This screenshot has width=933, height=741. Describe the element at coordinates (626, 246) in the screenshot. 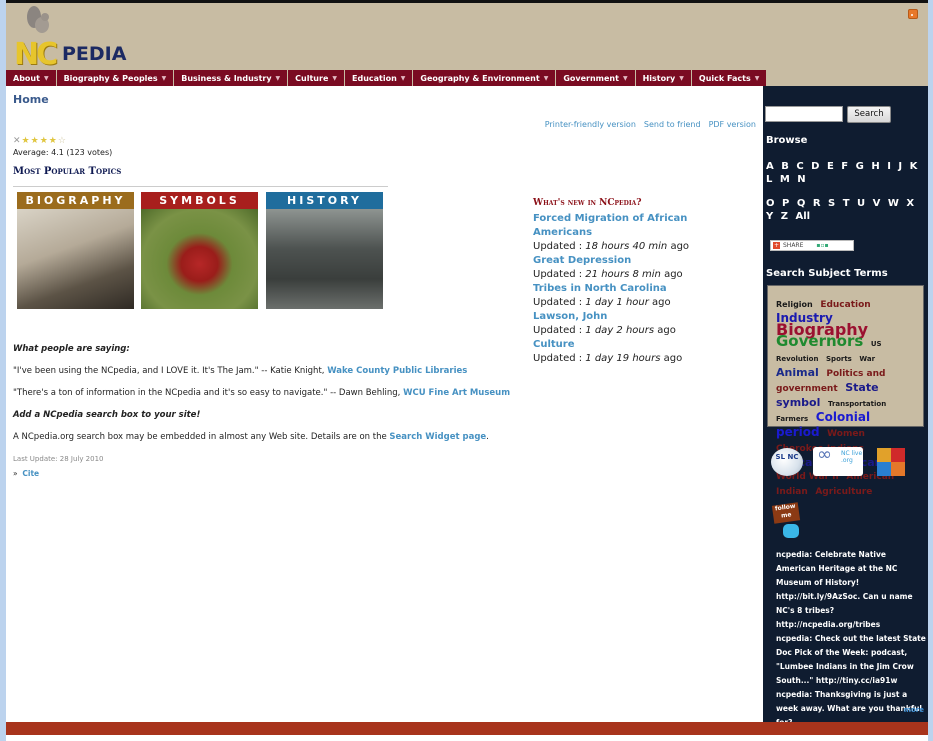

I see `updated-time: 18 hours 40 min` at that location.